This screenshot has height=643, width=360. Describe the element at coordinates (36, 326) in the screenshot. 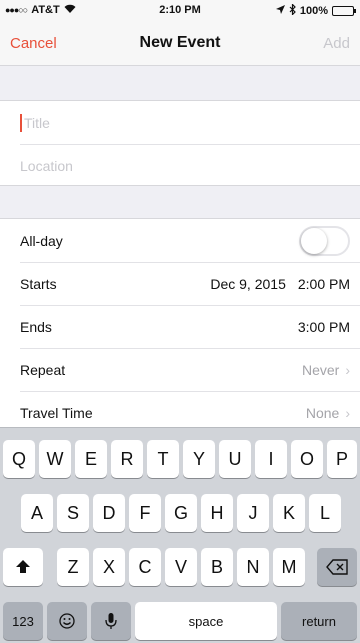

I see `ends-label: Ends` at that location.